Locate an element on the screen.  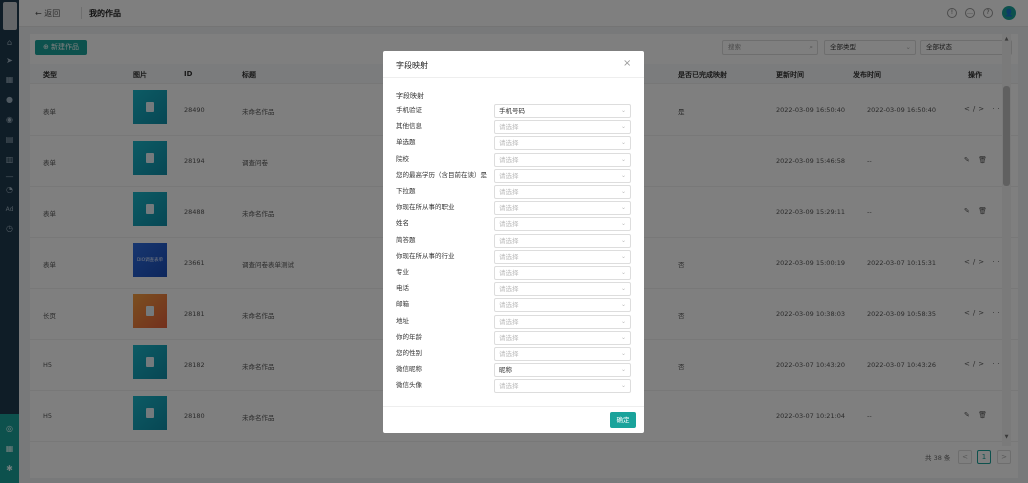
close-icon: × is located at coordinates (627, 63).